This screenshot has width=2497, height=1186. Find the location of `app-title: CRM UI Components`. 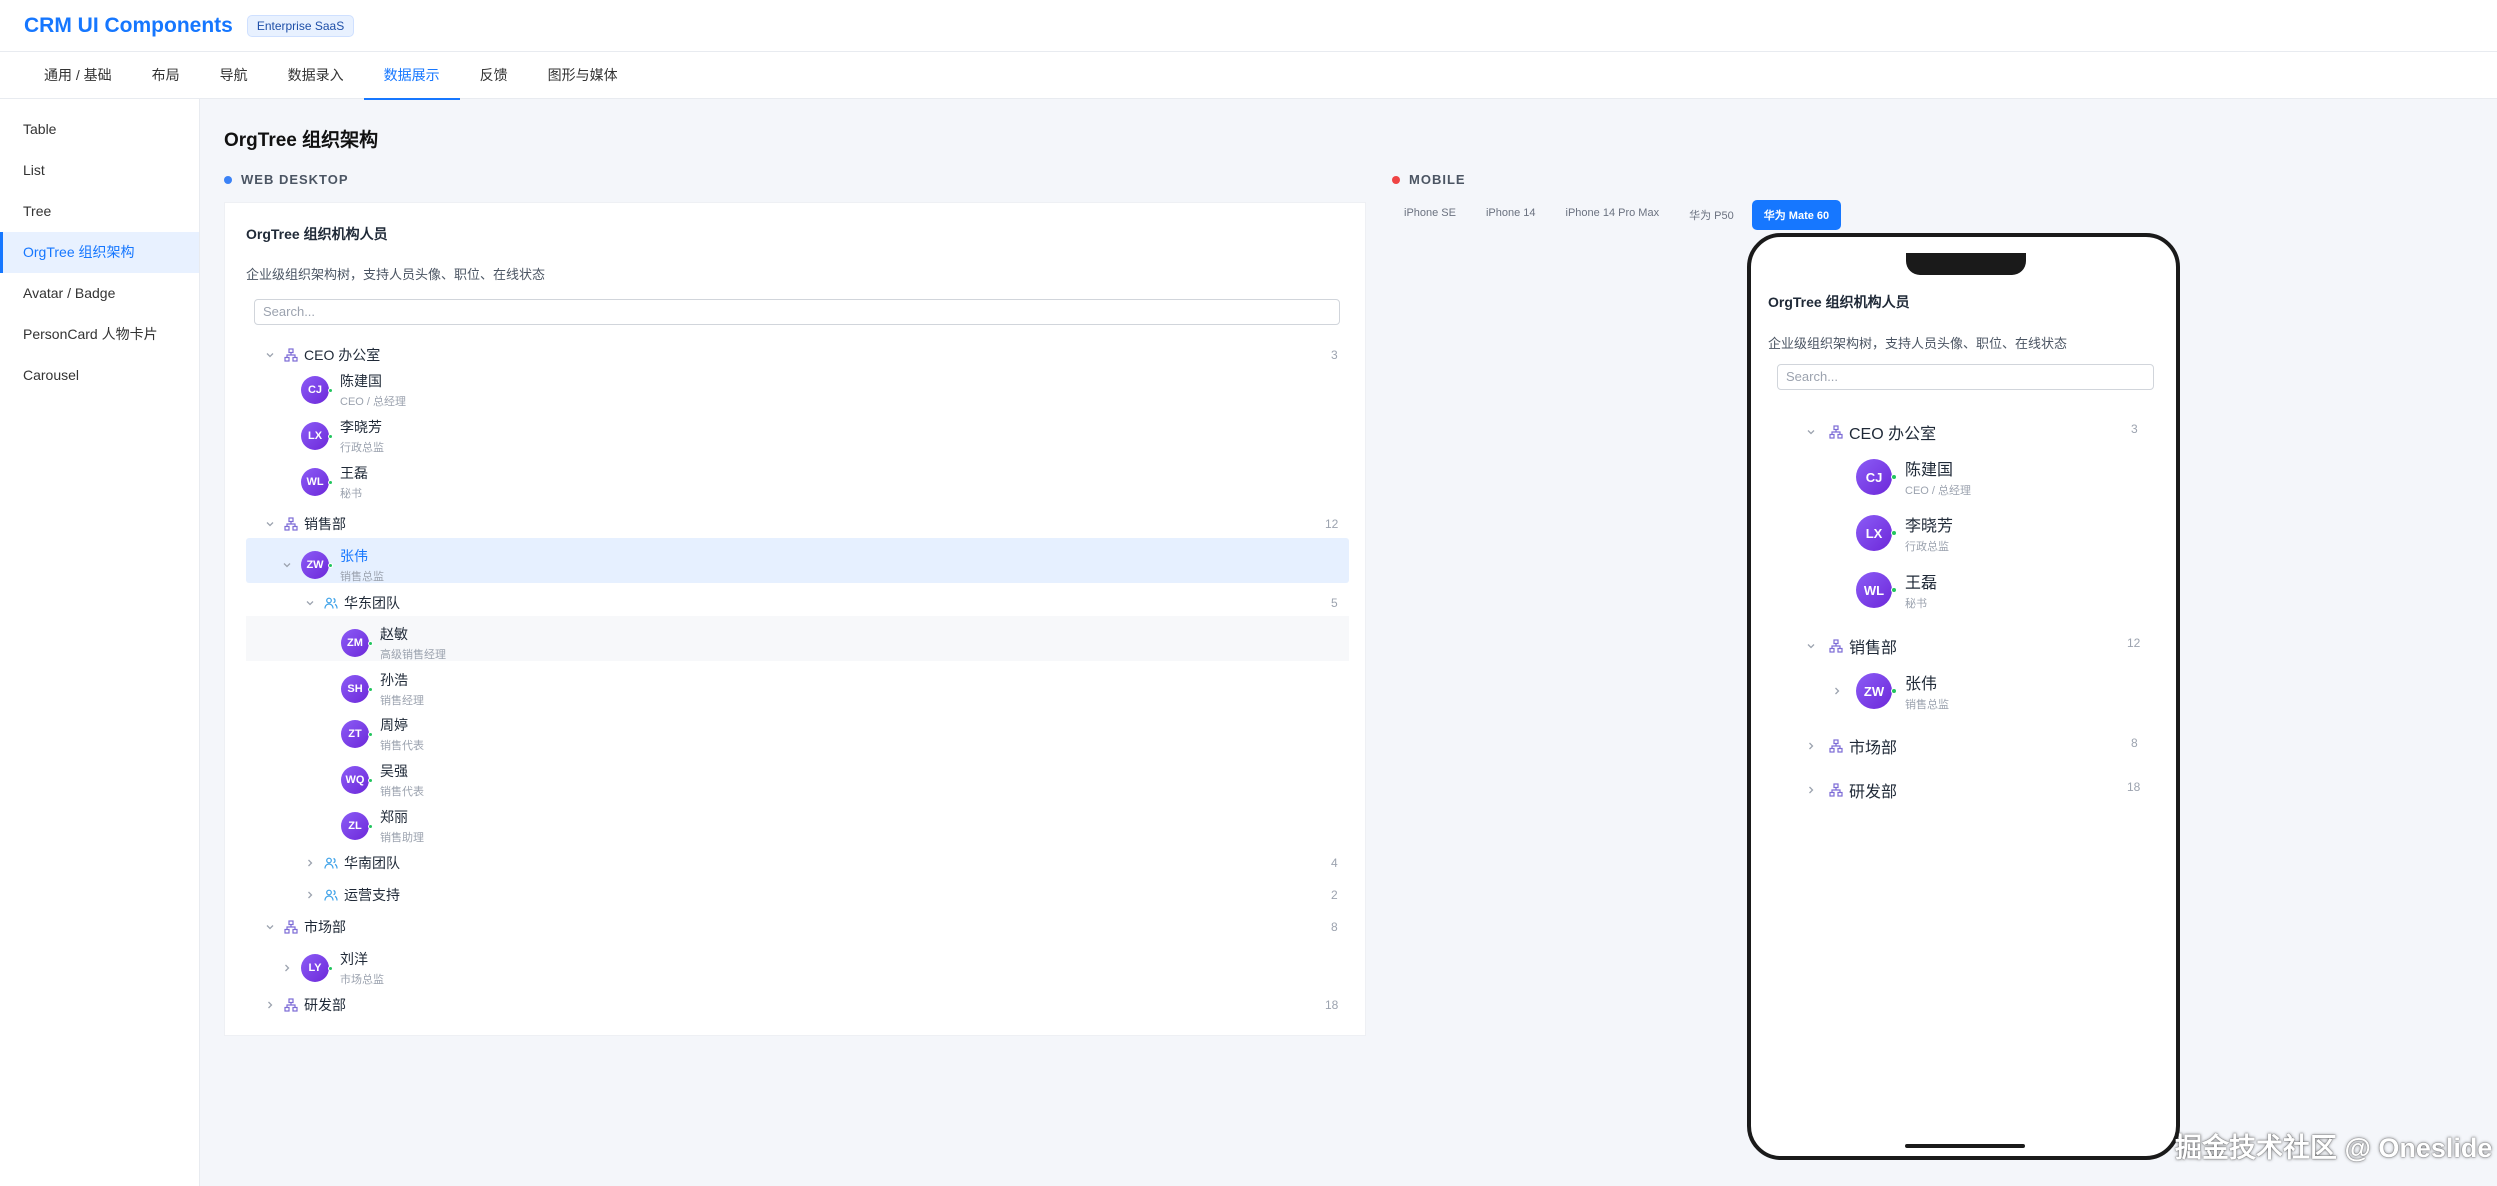

app-title: CRM UI Components is located at coordinates (128, 25).